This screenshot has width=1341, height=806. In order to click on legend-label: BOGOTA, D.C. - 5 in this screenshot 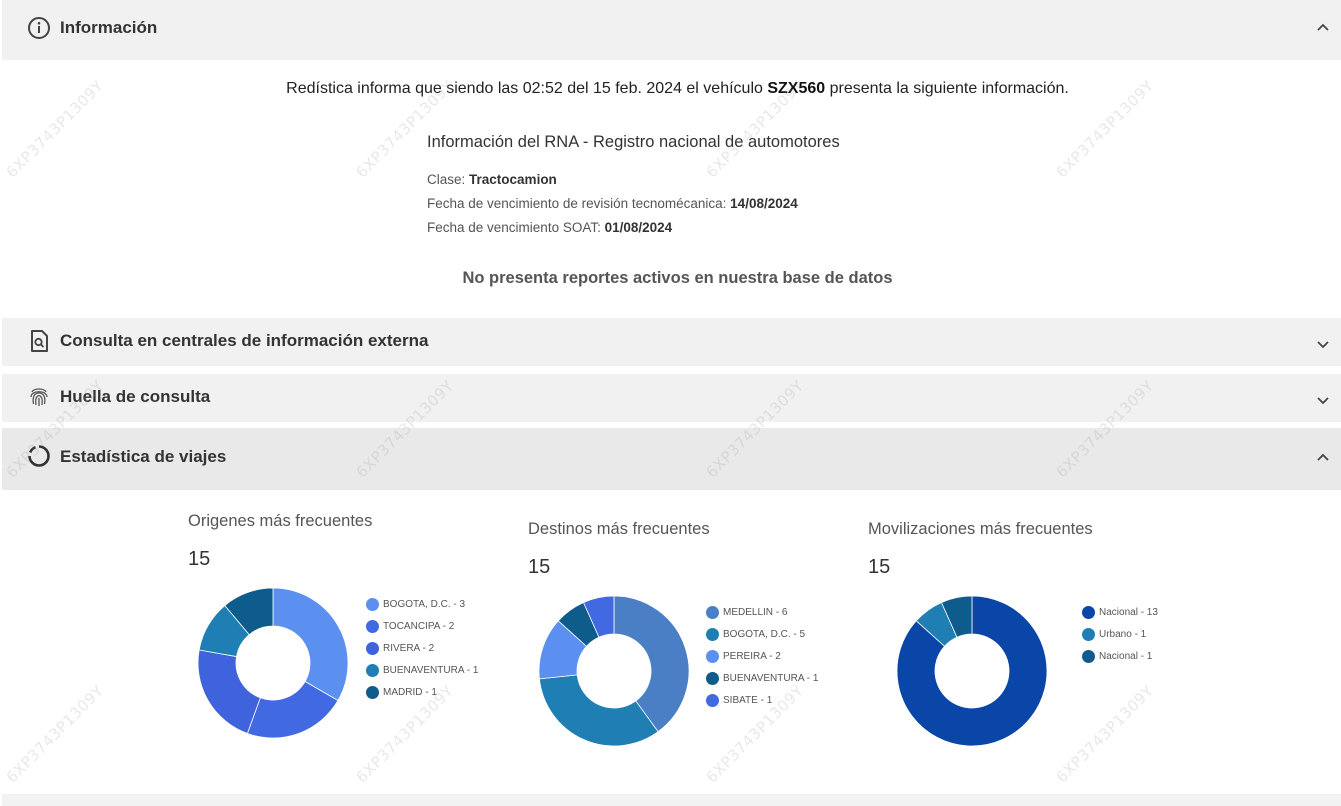, I will do `click(764, 634)`.